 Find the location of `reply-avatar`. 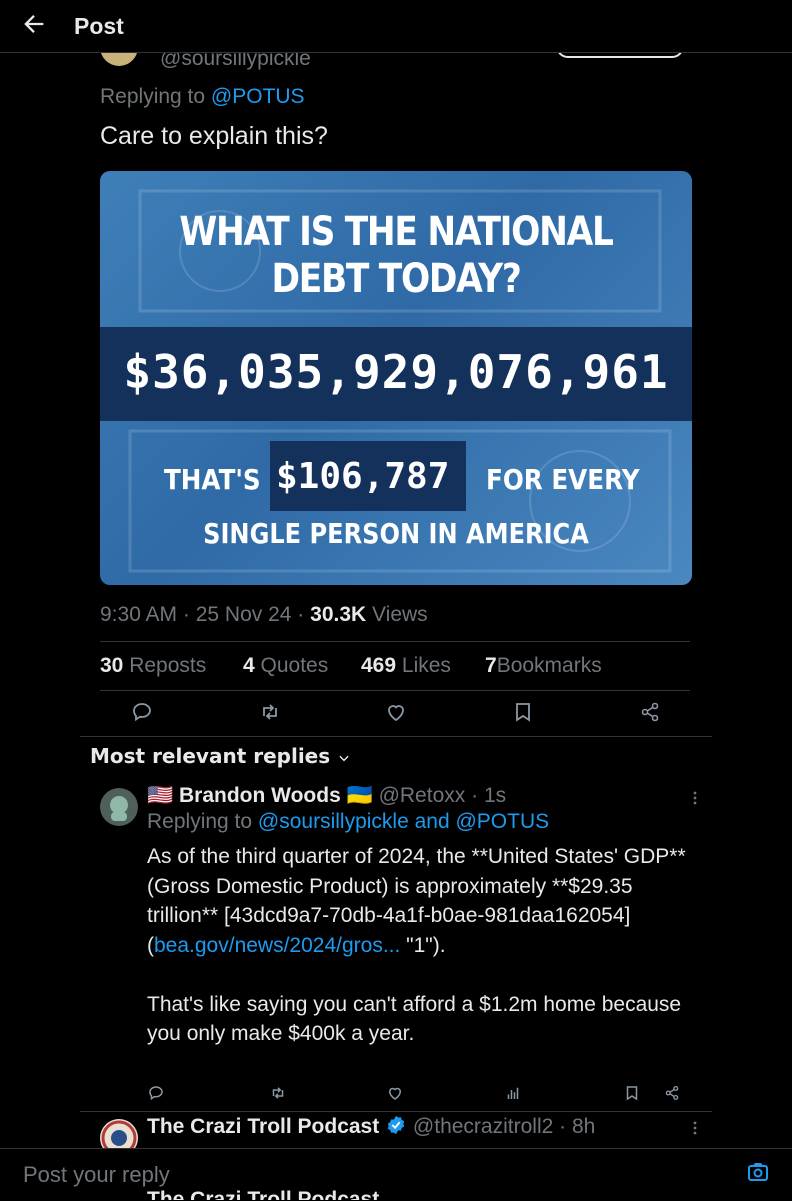

reply-avatar is located at coordinates (119, 807).